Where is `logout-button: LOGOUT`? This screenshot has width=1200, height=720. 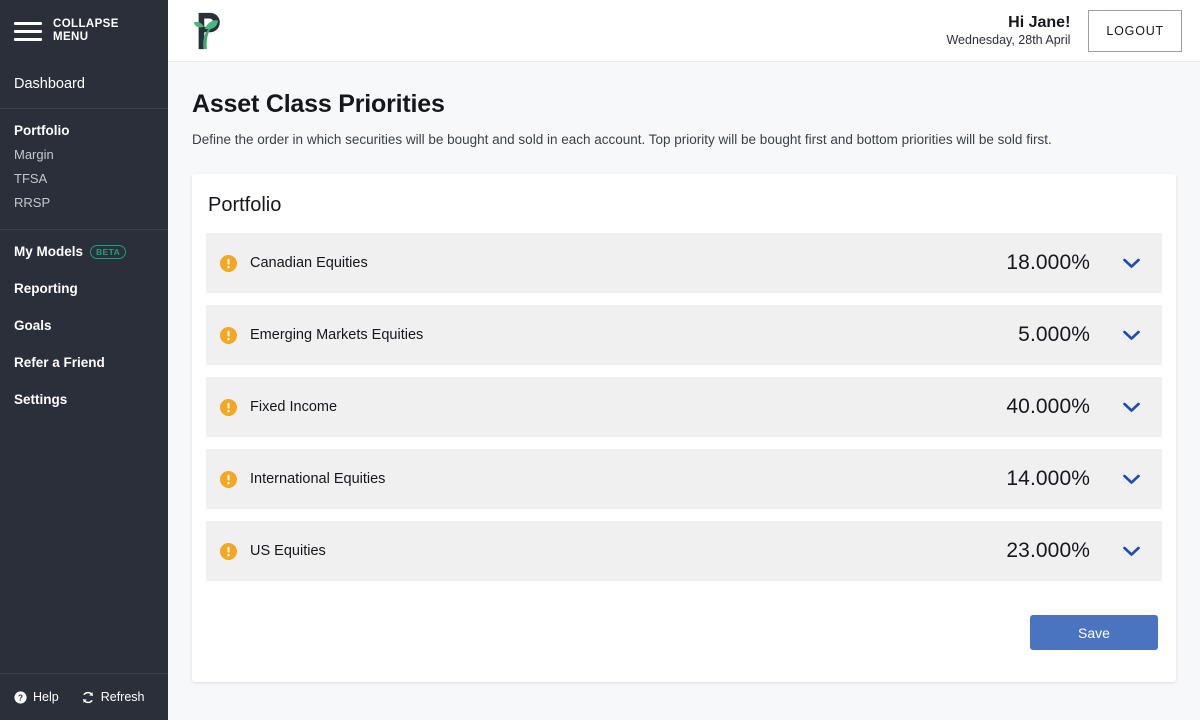 logout-button: LOGOUT is located at coordinates (1135, 30).